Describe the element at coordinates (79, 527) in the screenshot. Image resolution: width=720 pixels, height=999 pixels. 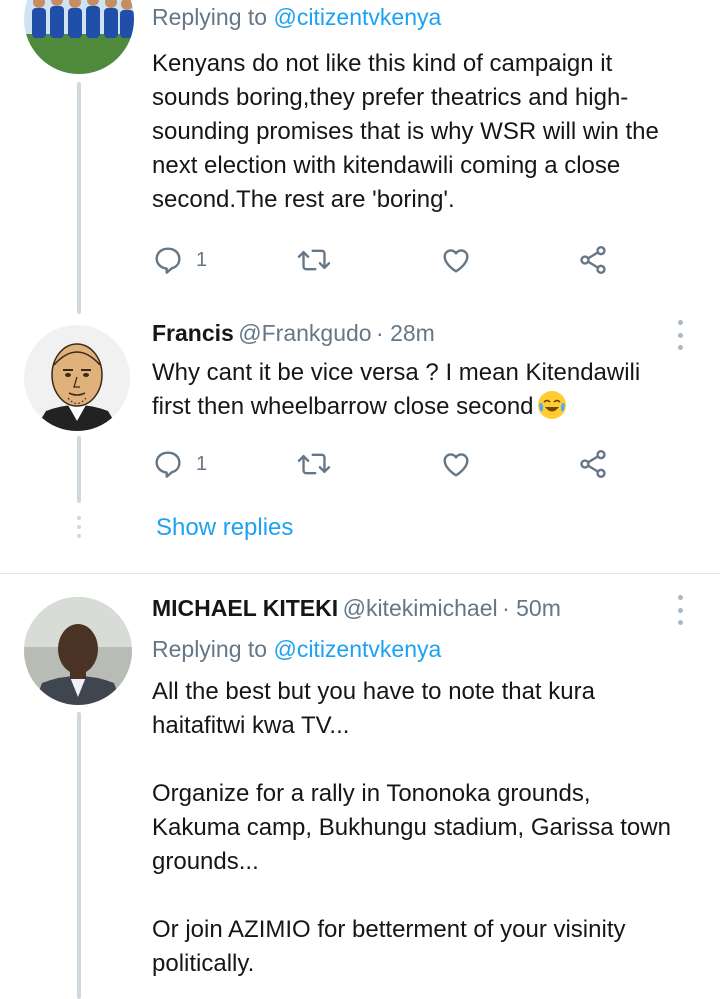
I see `thread-continuation-dots` at that location.